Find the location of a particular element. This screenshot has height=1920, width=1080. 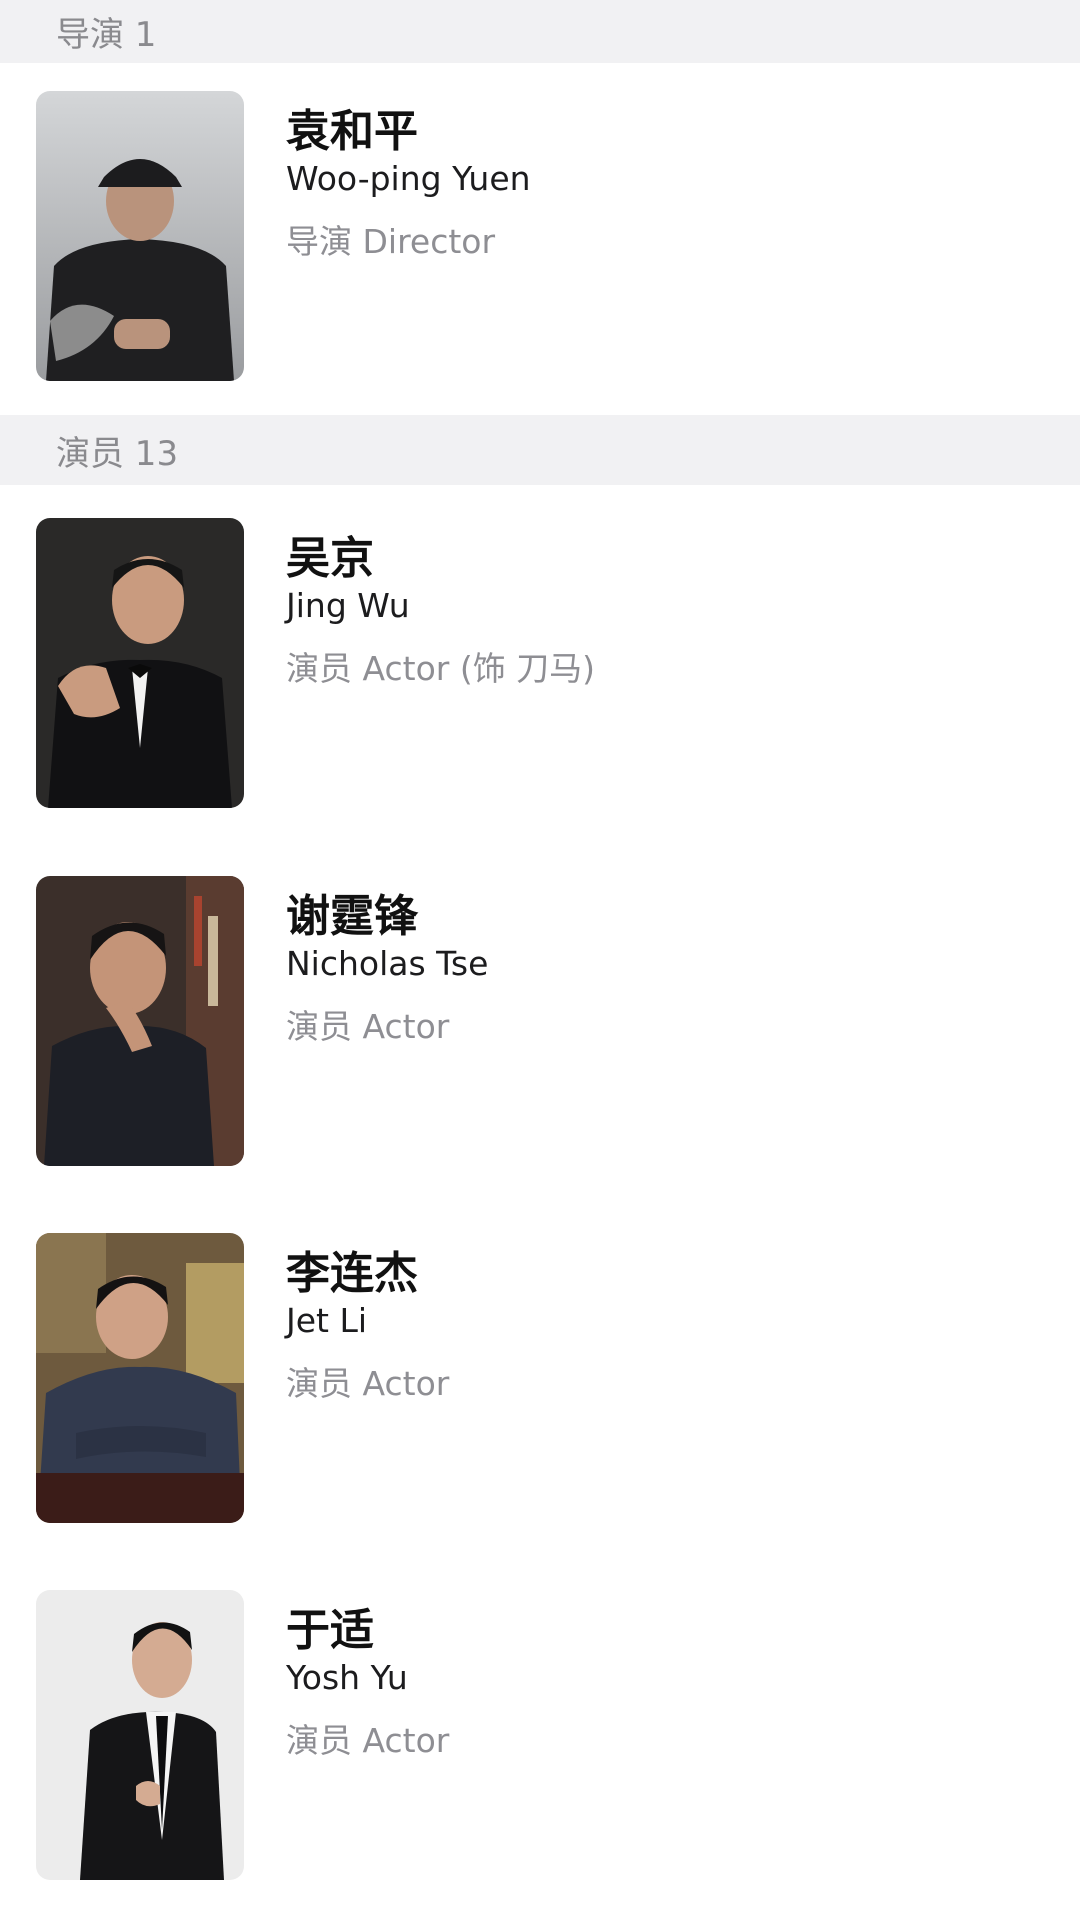

person-name-cn: 吴京 is located at coordinates (330, 558).